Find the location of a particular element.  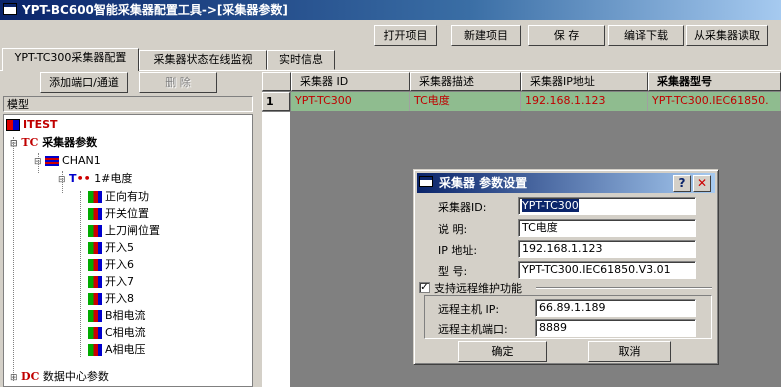

description-label: 说 明: is located at coordinates (453, 229).